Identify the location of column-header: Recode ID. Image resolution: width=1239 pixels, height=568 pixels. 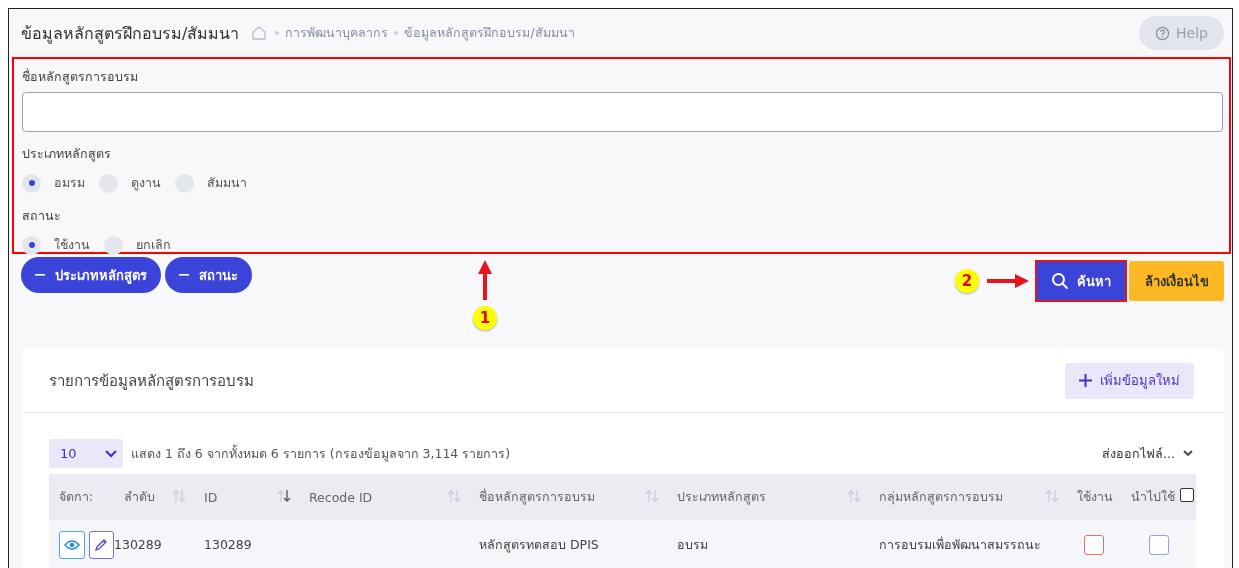
(384, 497).